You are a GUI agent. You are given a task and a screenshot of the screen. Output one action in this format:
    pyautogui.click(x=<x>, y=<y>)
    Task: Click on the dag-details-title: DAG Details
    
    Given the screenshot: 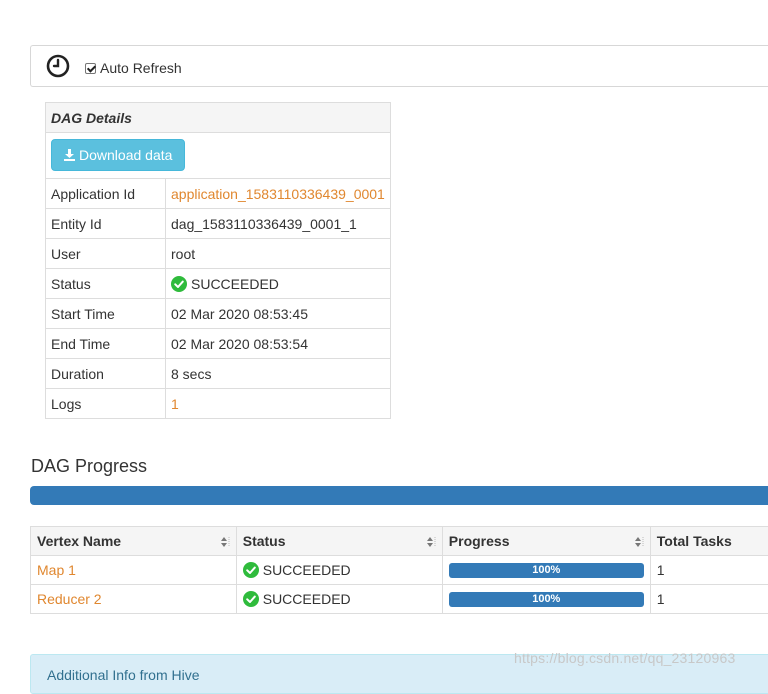 What is the action you would take?
    pyautogui.click(x=218, y=118)
    